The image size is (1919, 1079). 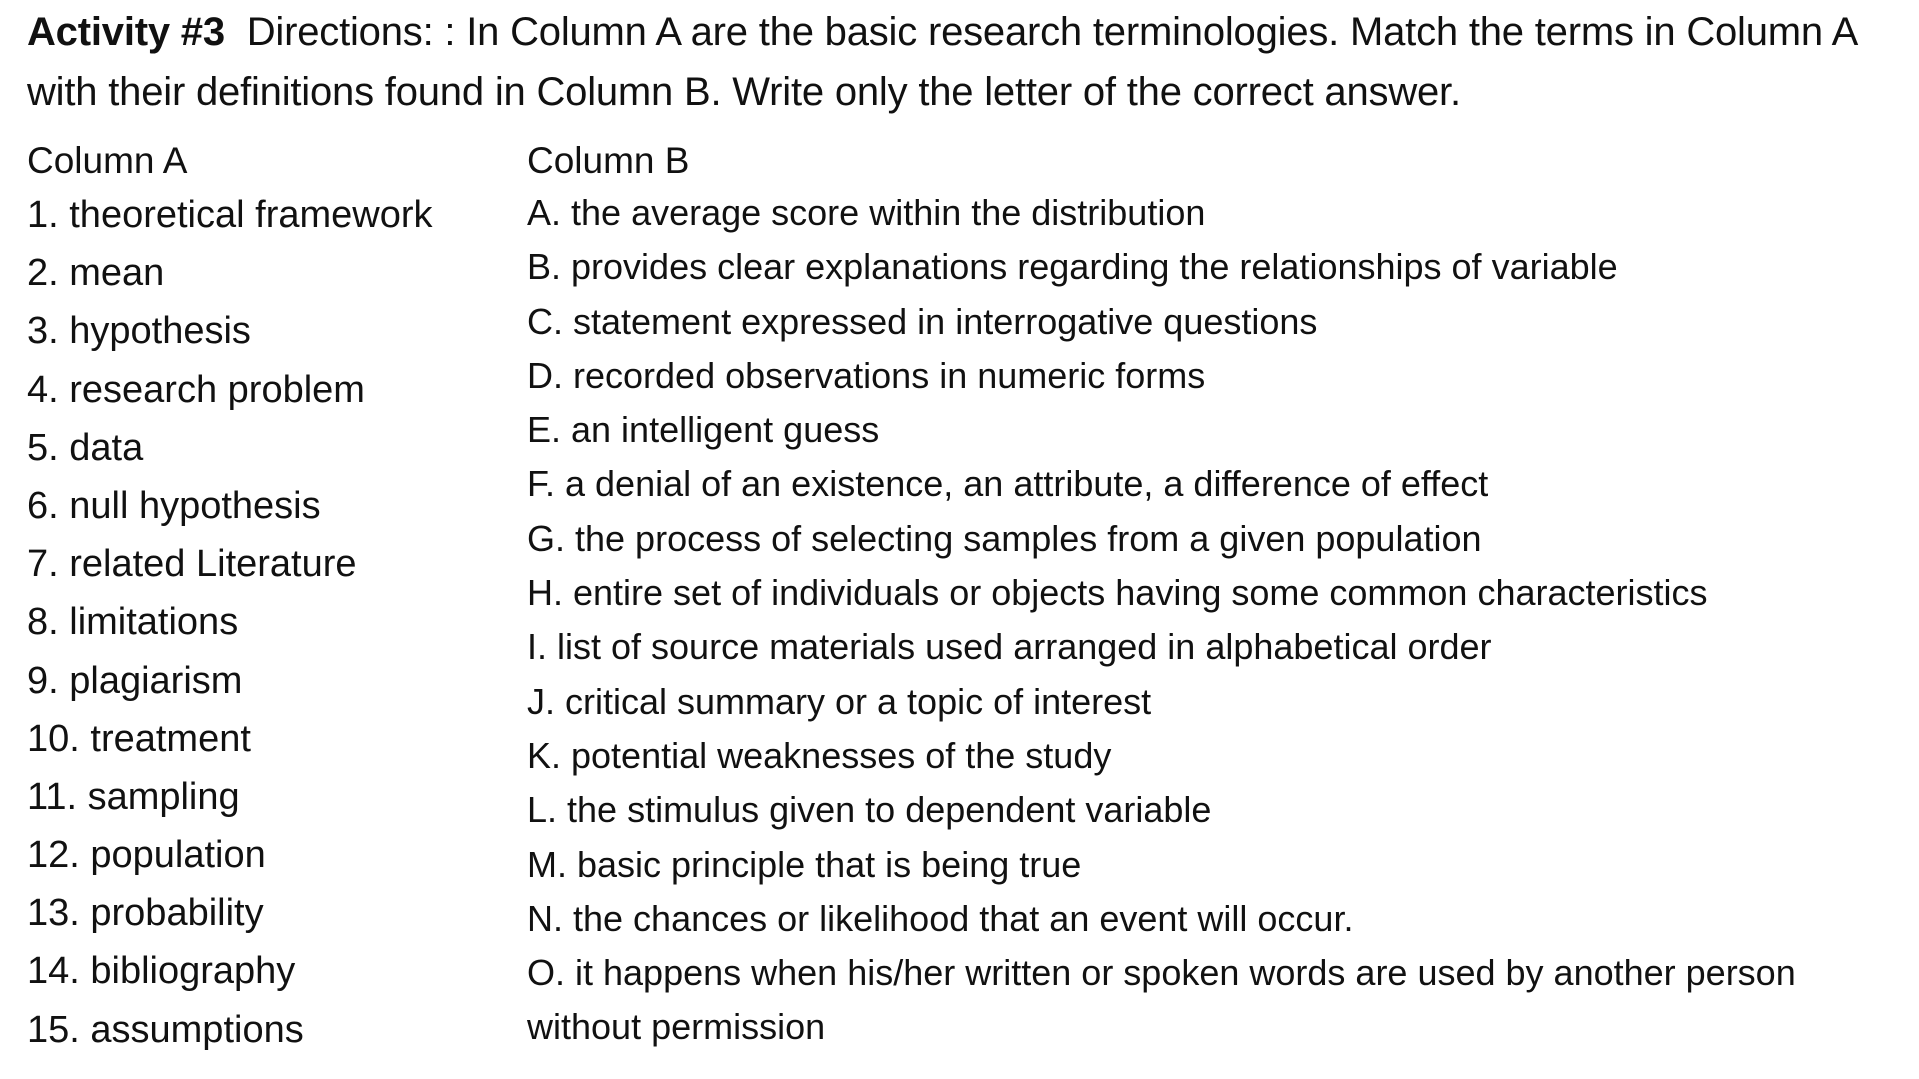 What do you see at coordinates (146, 855) in the screenshot?
I see `column-a-item: 12. population` at bounding box center [146, 855].